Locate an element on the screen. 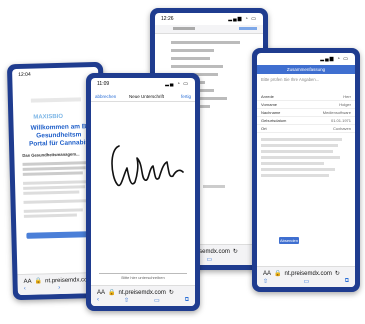 The width and height of the screenshot is (365, 324). done-link: fertig is located at coordinates (186, 96).